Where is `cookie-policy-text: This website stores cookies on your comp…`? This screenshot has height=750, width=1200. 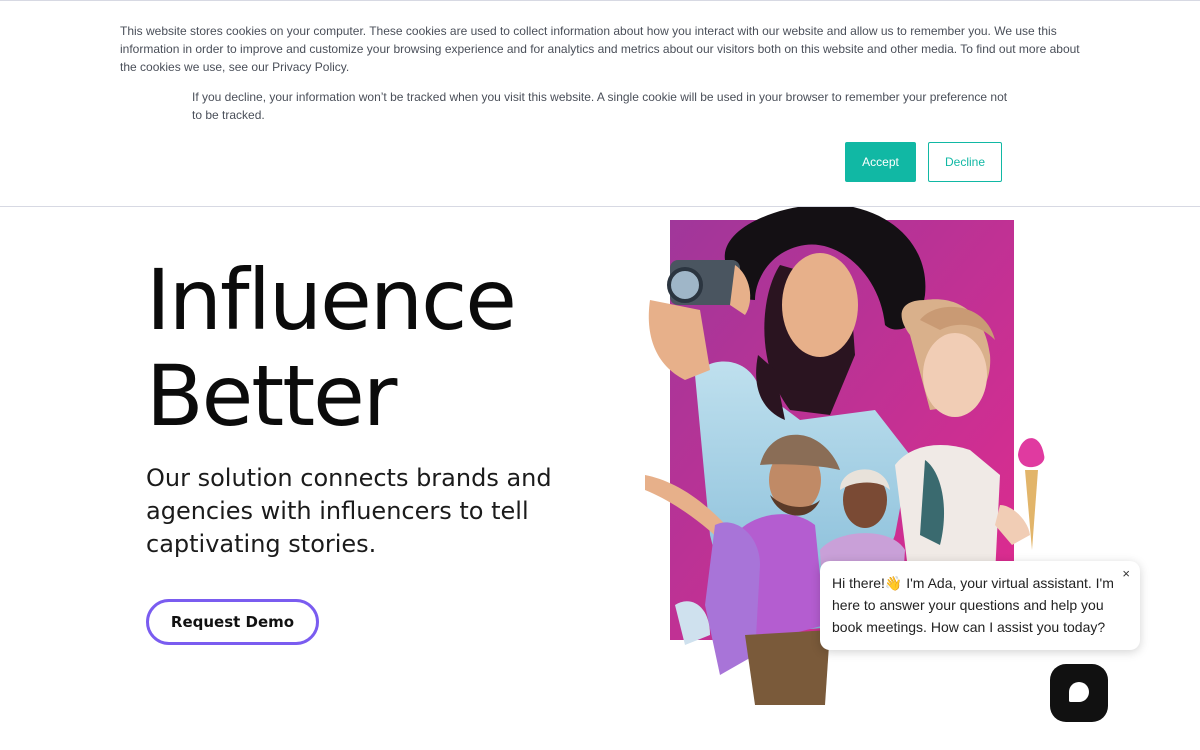
cookie-policy-text: This website stores cookies on your comp… is located at coordinates (600, 49).